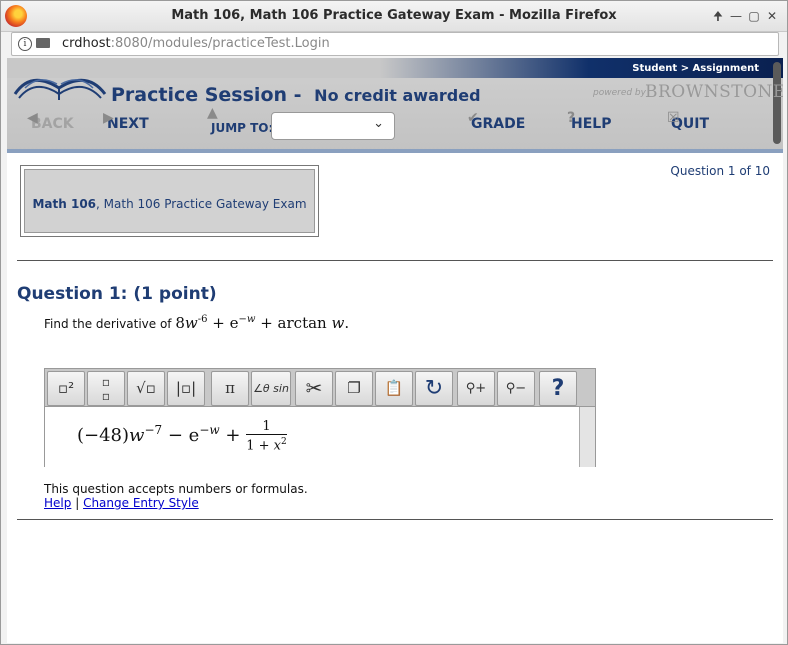  What do you see at coordinates (434, 388) in the screenshot?
I see `redo-icon: ↻` at bounding box center [434, 388].